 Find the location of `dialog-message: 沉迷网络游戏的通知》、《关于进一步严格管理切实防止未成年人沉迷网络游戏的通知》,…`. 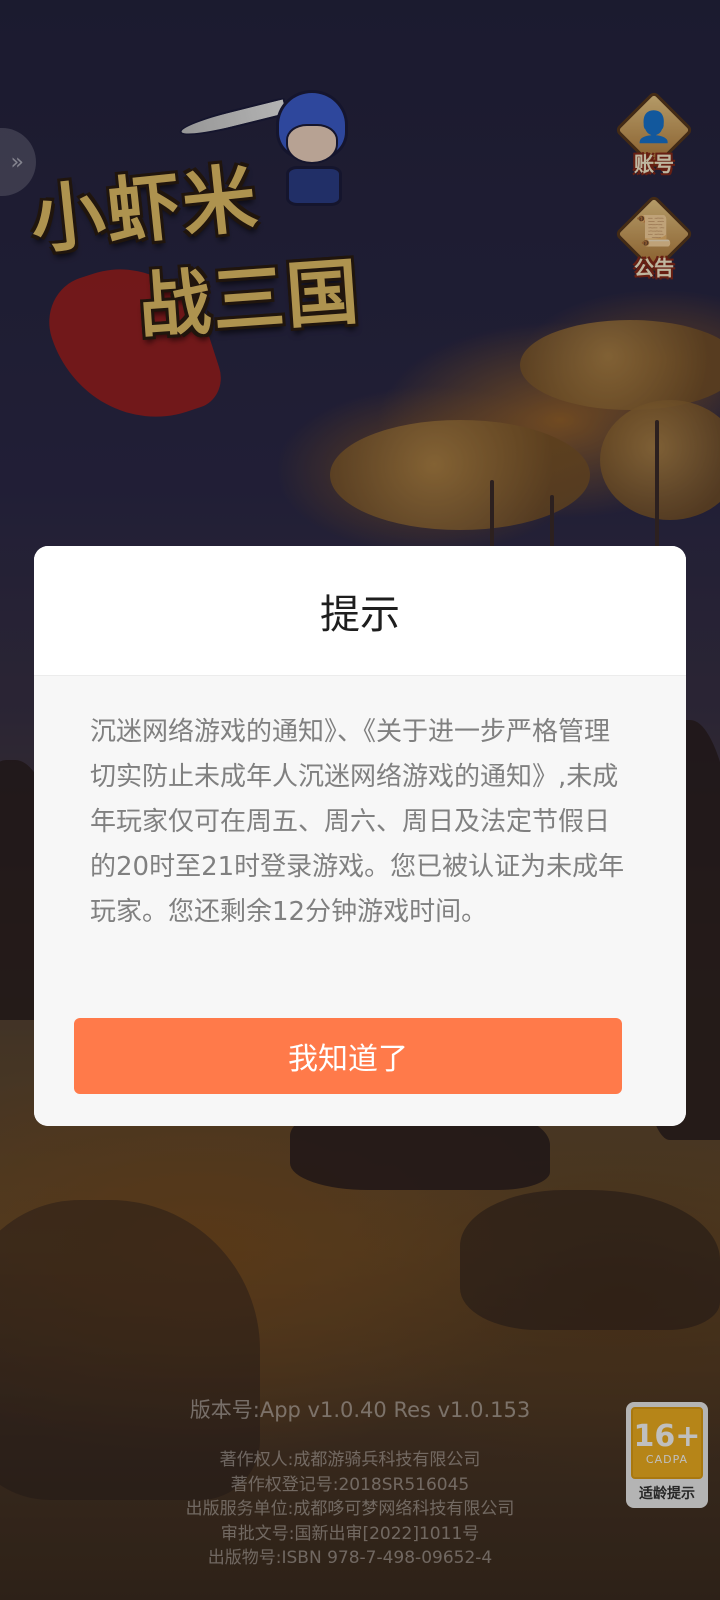

dialog-message: 沉迷网络游戏的通知》、《关于进一步严格管理切实防止未成年人沉迷网络游戏的通知》,… is located at coordinates (360, 846).